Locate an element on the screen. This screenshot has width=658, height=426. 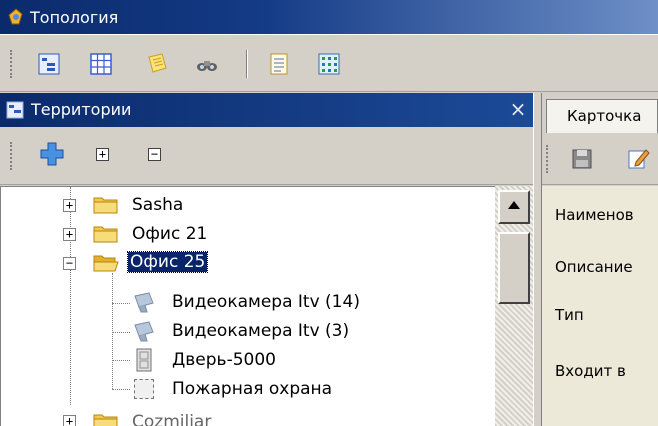
field-label-name: Наименов is located at coordinates (594, 215).